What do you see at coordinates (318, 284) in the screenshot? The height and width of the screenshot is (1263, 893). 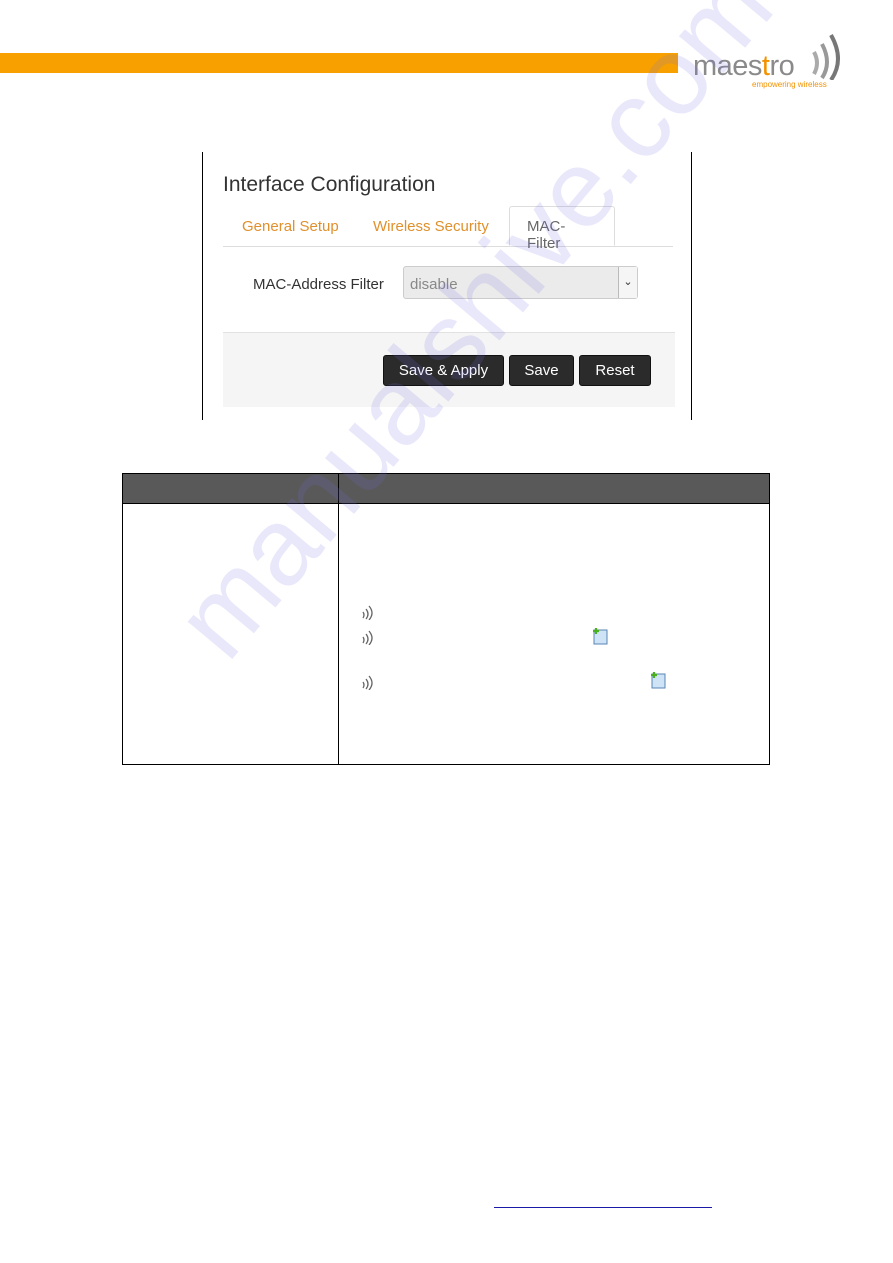 I see `mac-address-filter-label: MAC-Address Filter` at bounding box center [318, 284].